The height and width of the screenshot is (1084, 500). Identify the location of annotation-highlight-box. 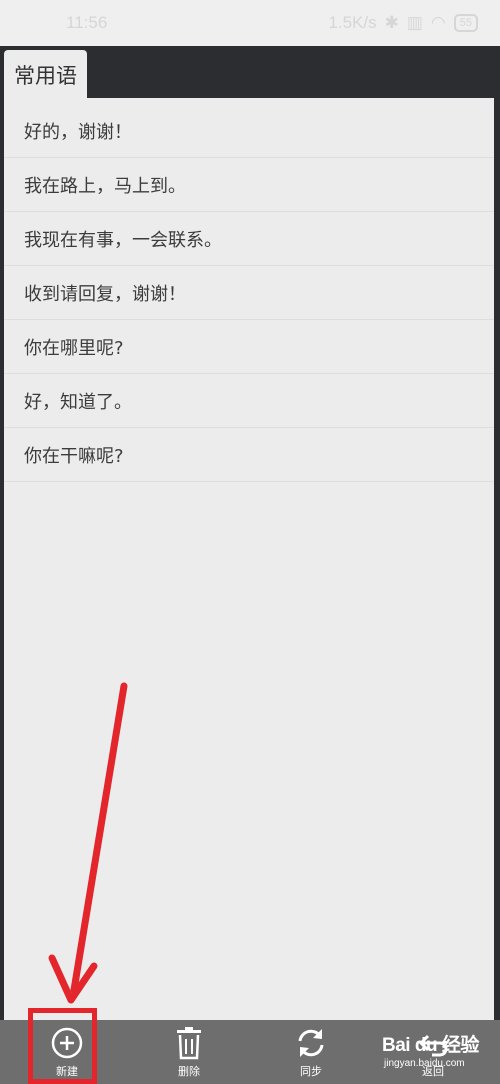
(62, 1046).